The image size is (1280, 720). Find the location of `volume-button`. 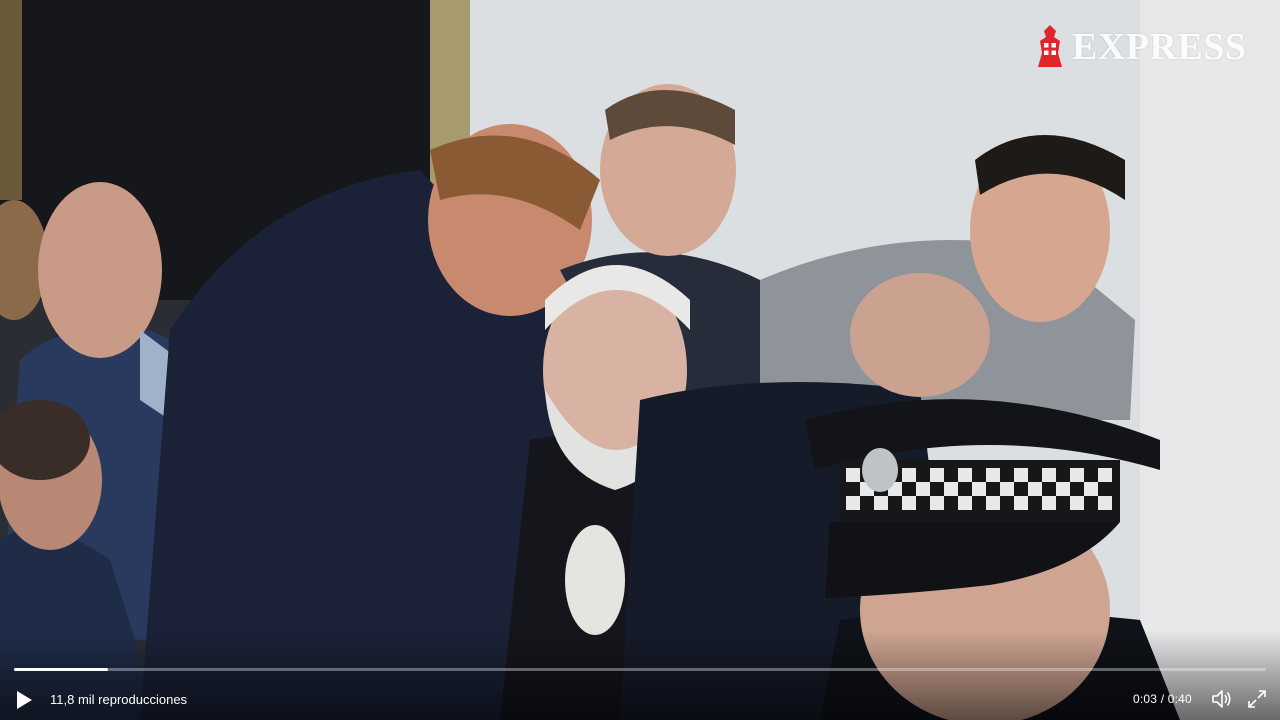

volume-button is located at coordinates (1222, 699).